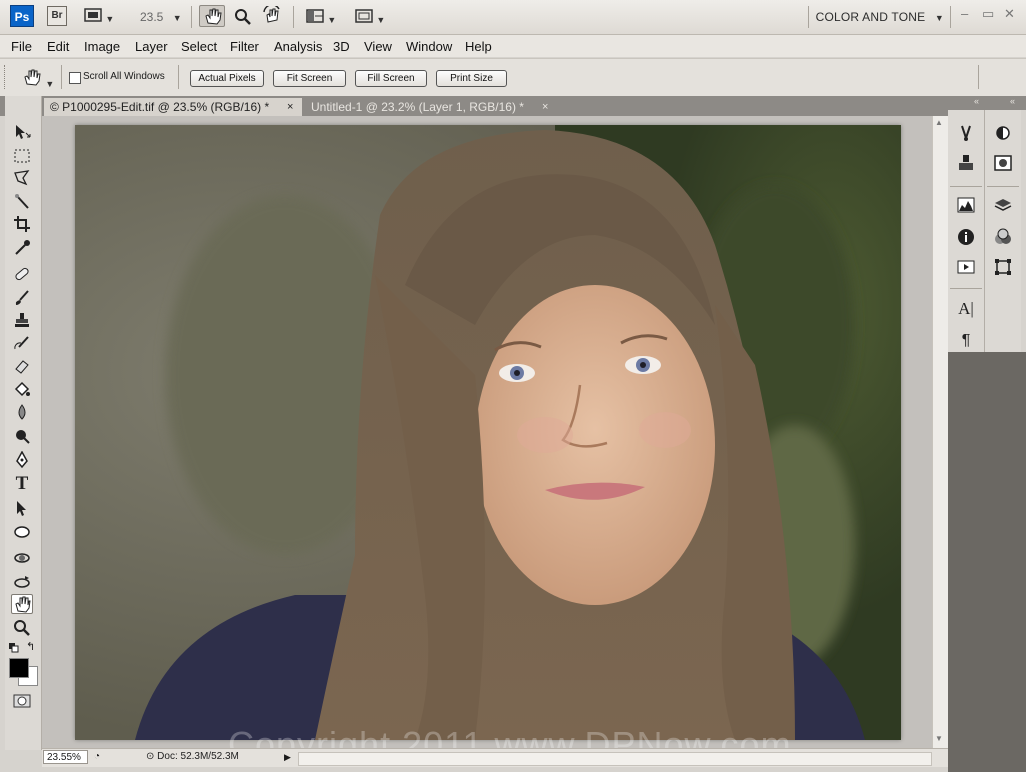  I want to click on rotate-view-button, so click(272, 16).